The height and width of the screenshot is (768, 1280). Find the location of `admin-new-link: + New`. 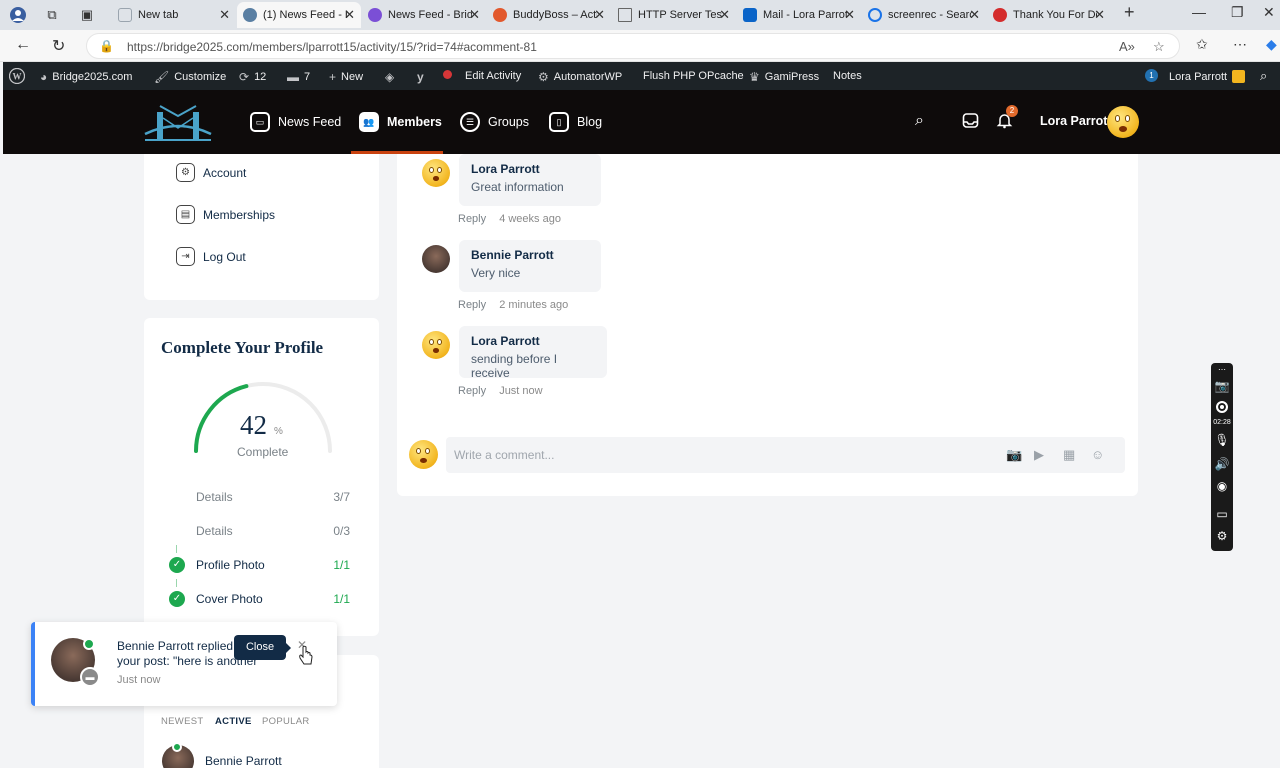

admin-new-link: + New is located at coordinates (346, 77).